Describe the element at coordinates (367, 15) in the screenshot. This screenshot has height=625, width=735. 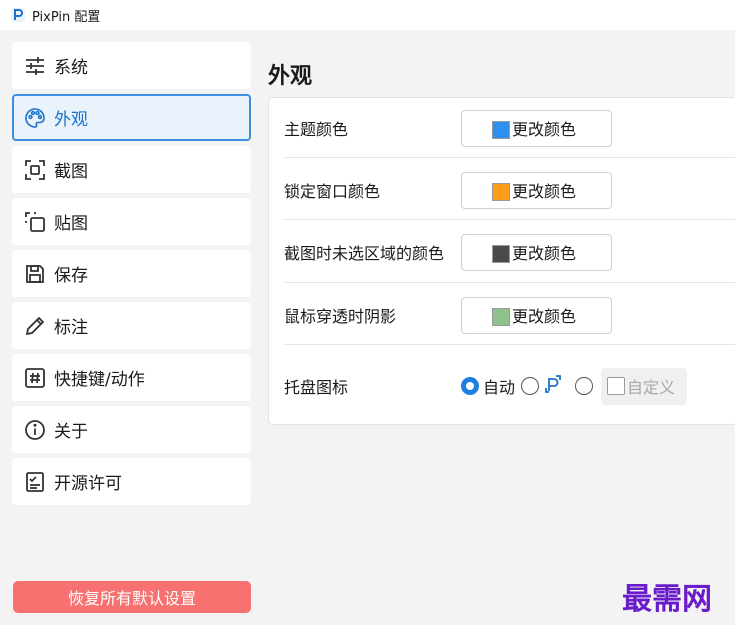
I see `title-bar: PixPin 配置` at that location.